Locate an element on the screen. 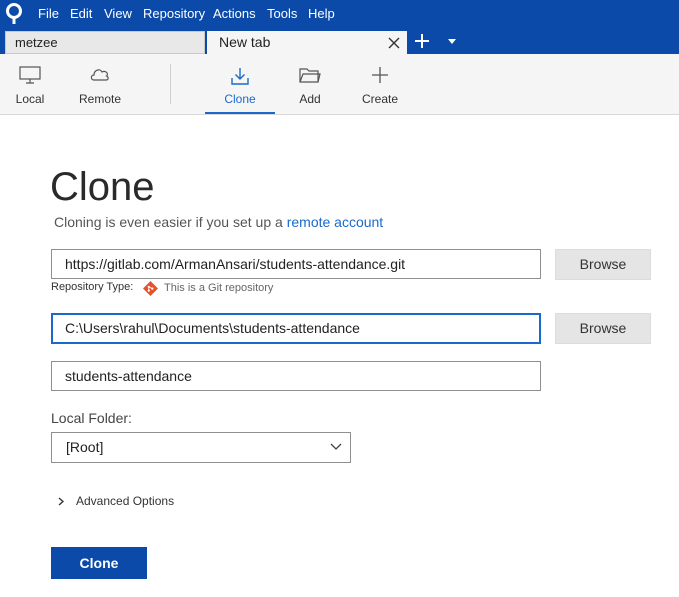  folder-icon is located at coordinates (310, 75).